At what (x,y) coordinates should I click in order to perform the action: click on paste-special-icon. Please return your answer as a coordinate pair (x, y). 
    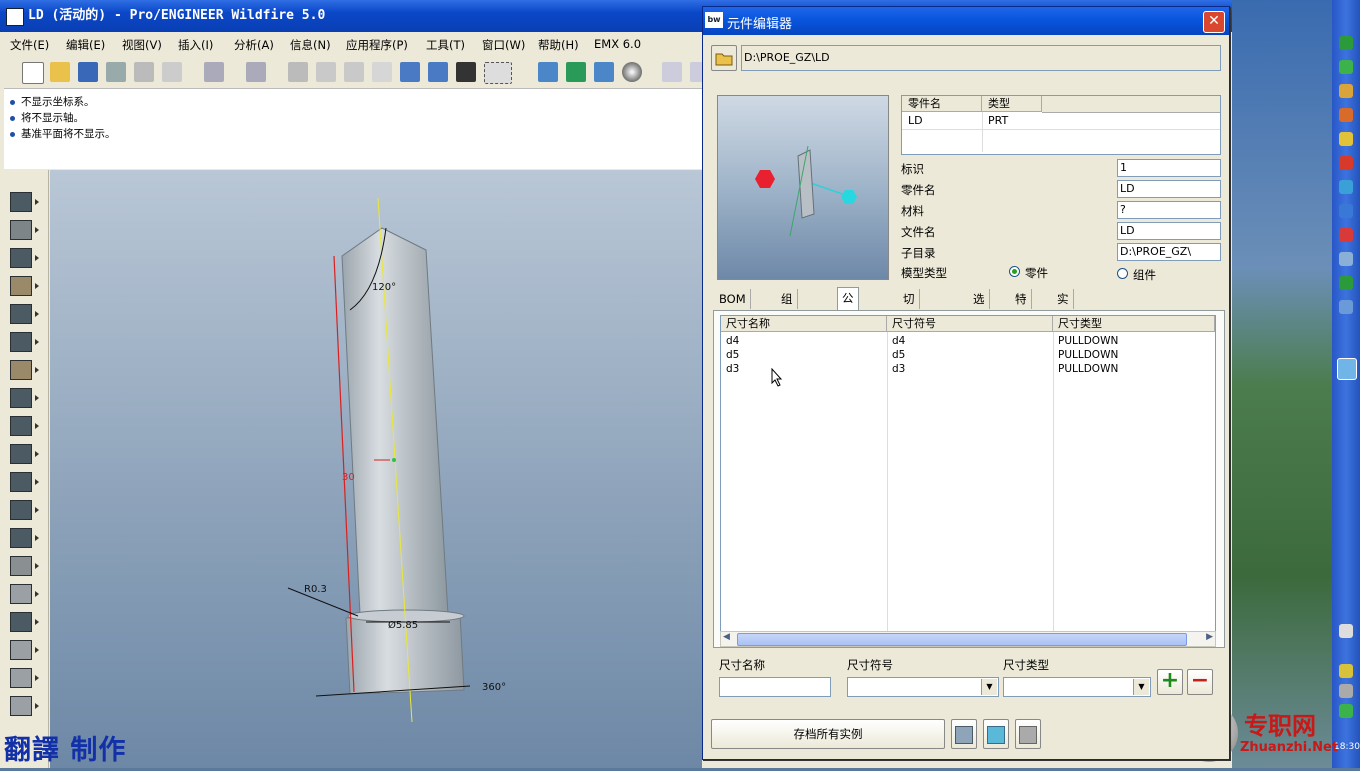
    Looking at the image, I should click on (382, 72).